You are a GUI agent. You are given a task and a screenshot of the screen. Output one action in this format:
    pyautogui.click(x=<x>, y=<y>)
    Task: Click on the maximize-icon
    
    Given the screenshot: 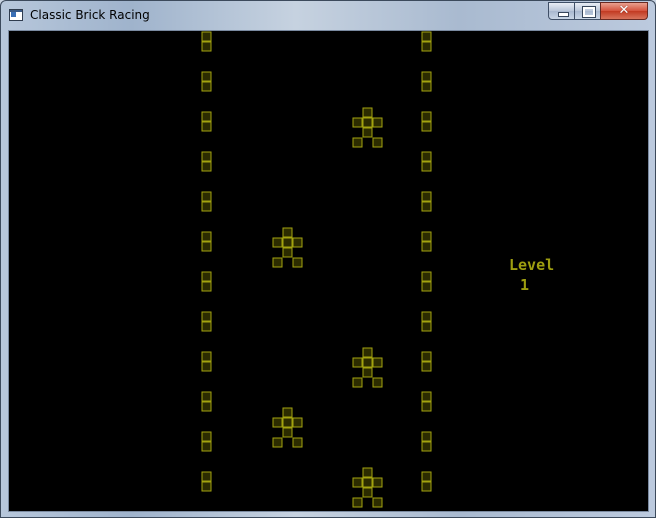 What is the action you would take?
    pyautogui.click(x=589, y=12)
    